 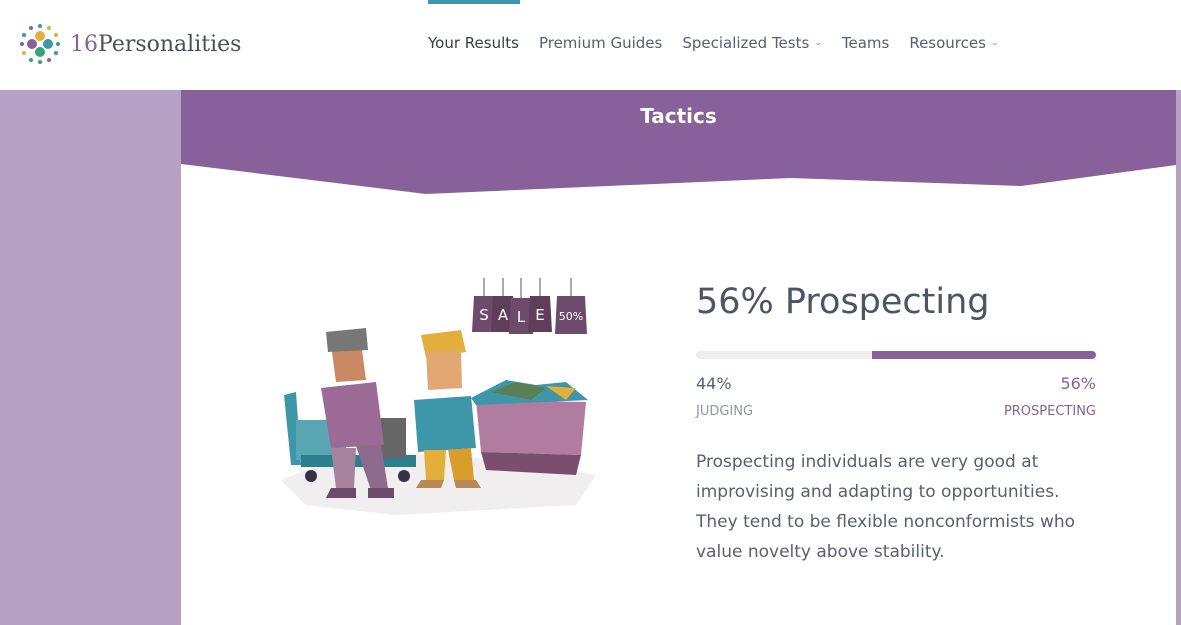 I want to click on svg-text: S, so click(x=484, y=315).